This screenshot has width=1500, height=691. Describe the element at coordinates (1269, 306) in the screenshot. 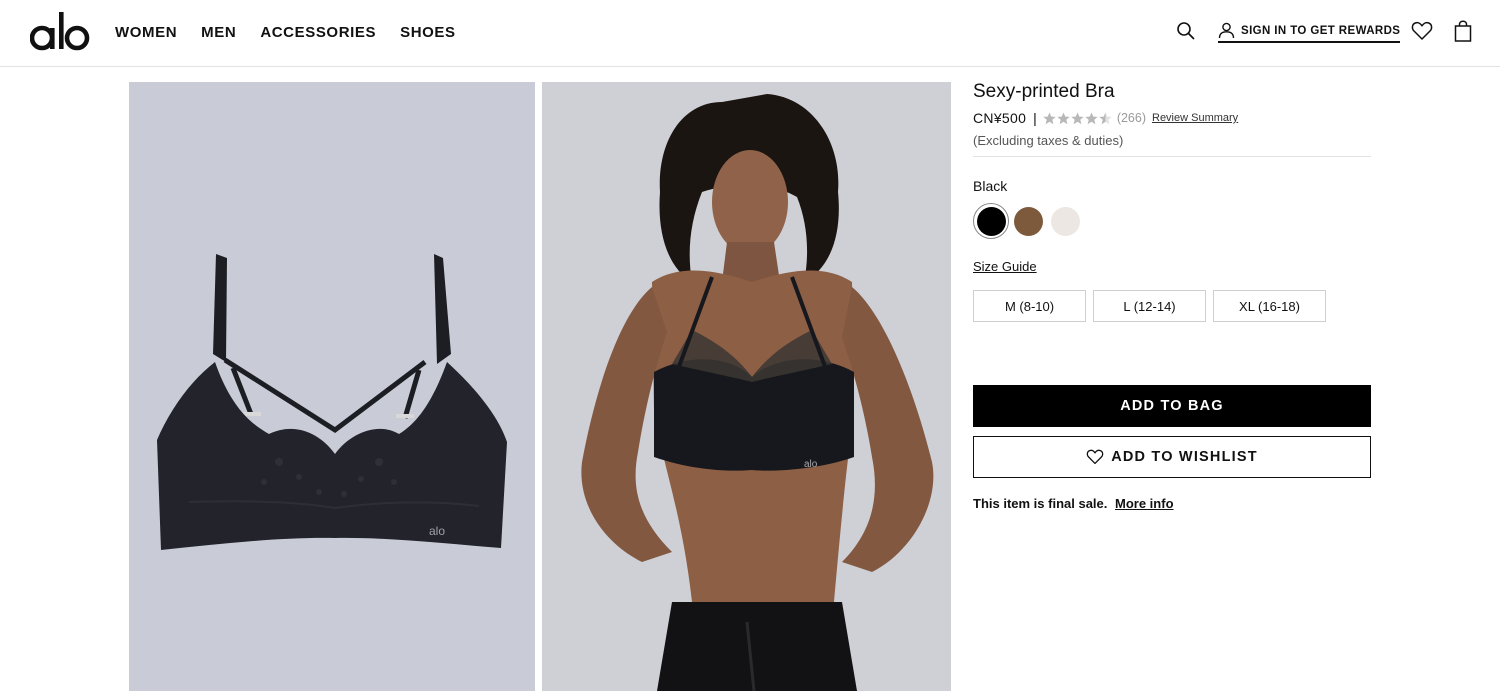

I see `size-option-xl: XL (16-18)` at that location.